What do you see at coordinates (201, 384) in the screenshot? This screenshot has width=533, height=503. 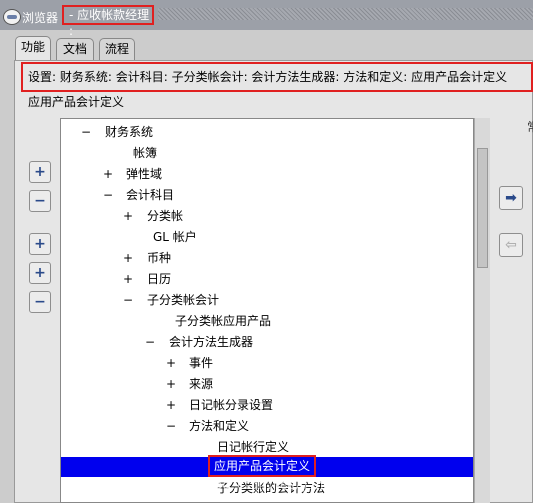 I see `tree-node-label: 来源` at bounding box center [201, 384].